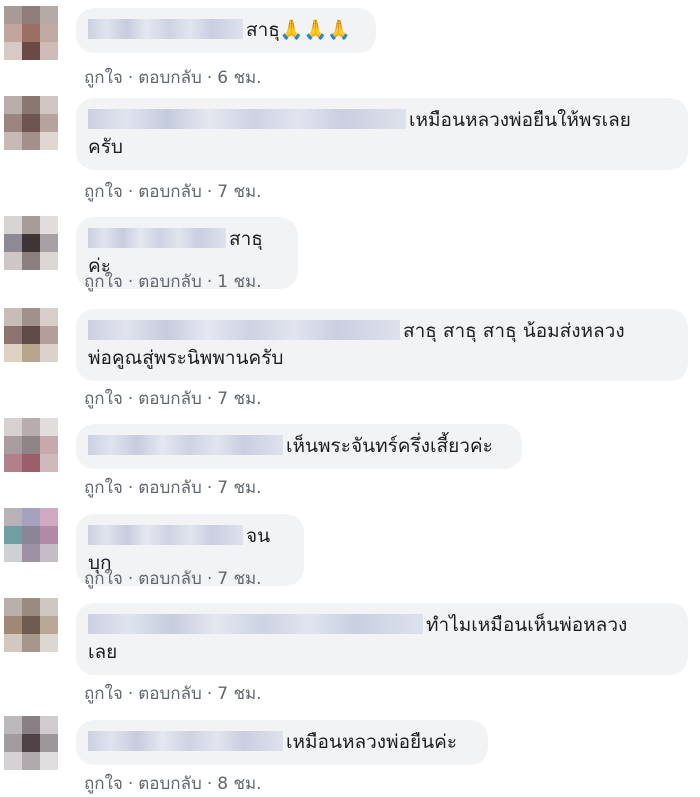  What do you see at coordinates (239, 77) in the screenshot?
I see `comment-timestamp: 6 ชม.` at bounding box center [239, 77].